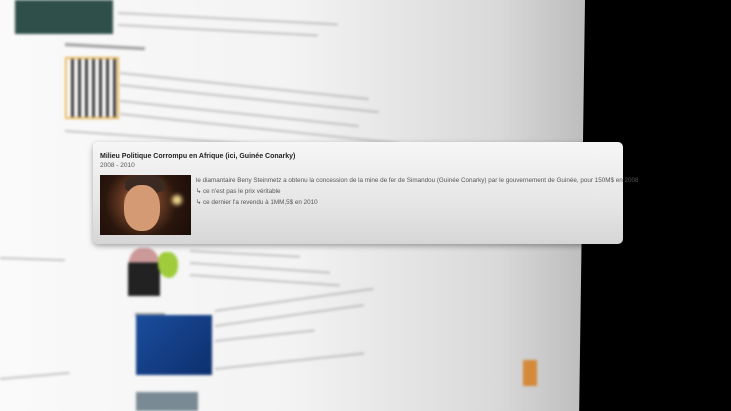 This screenshot has width=731, height=411. Describe the element at coordinates (168, 265) in the screenshot. I see `africa-map-icon` at that location.